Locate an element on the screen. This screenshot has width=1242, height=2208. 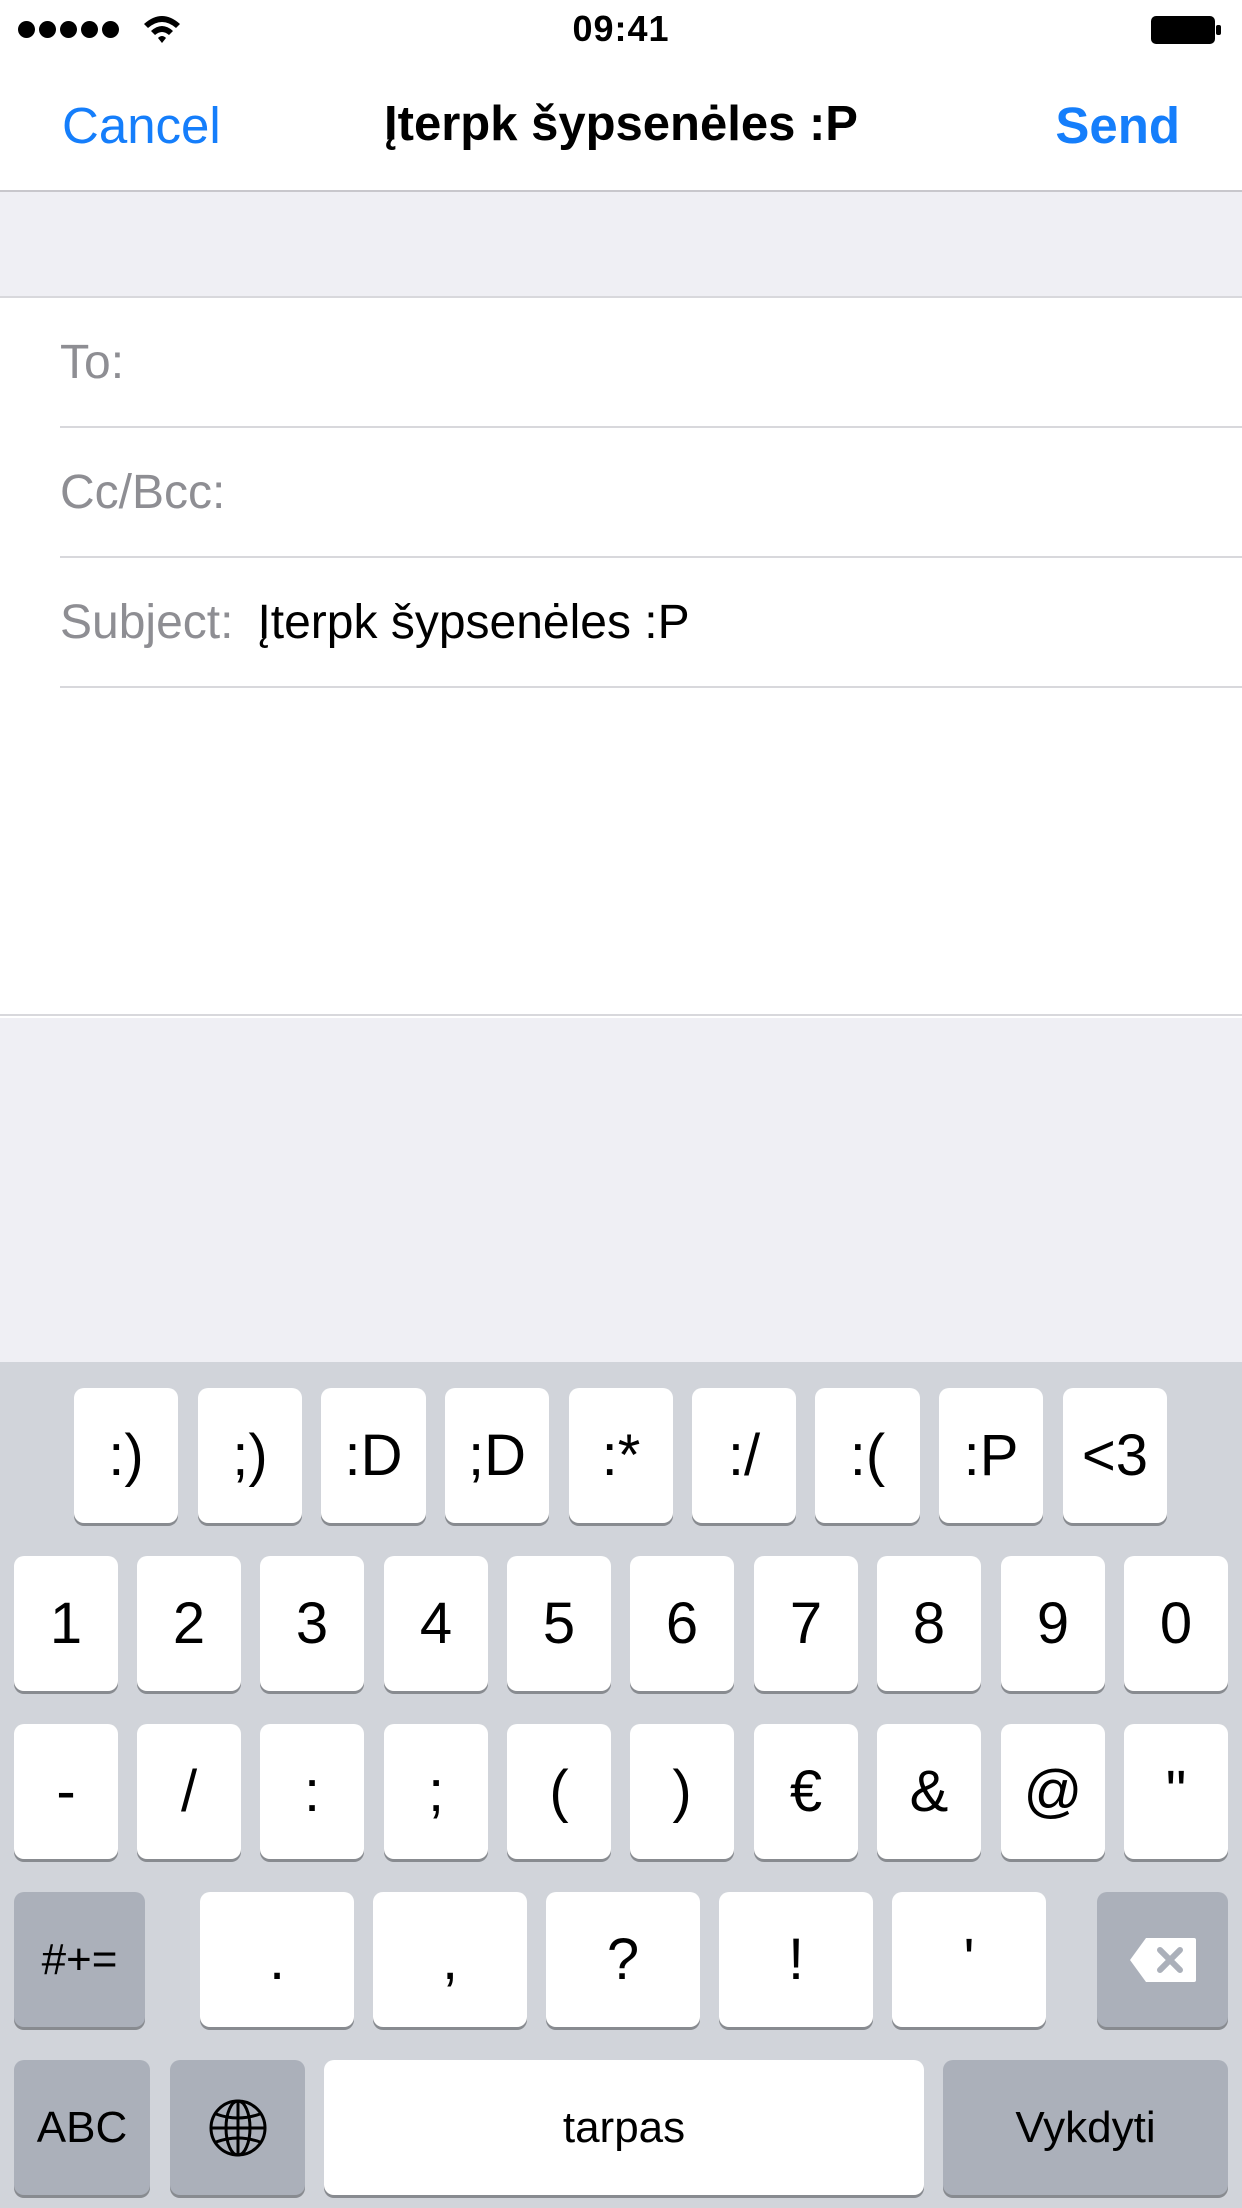
key-smiley: :/ is located at coordinates (744, 1455).